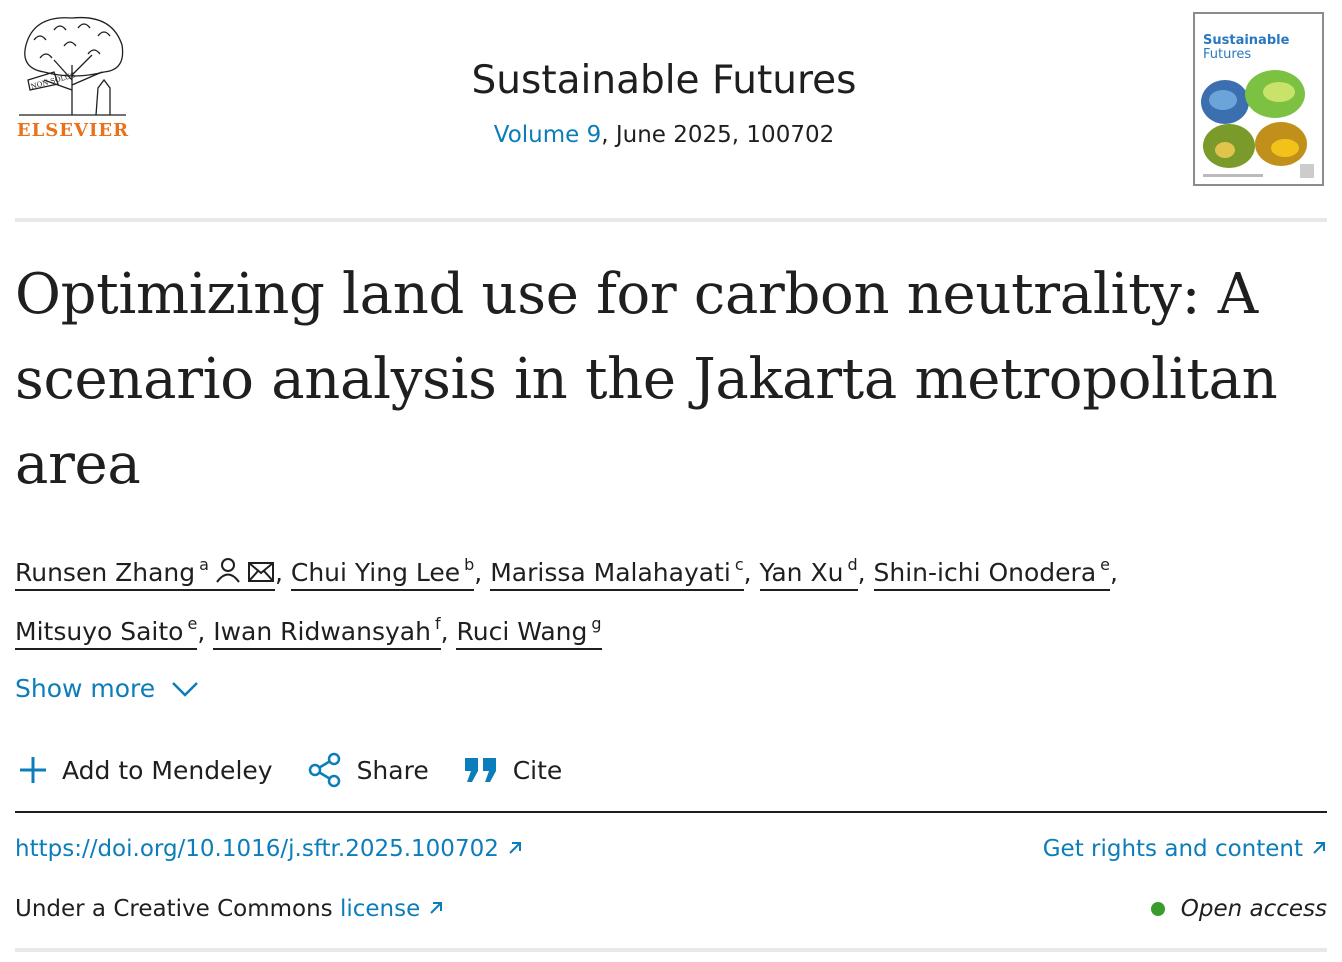 The width and height of the screenshot is (1342, 962). I want to click on license-row: Under a Creative Commons license, so click(229, 909).